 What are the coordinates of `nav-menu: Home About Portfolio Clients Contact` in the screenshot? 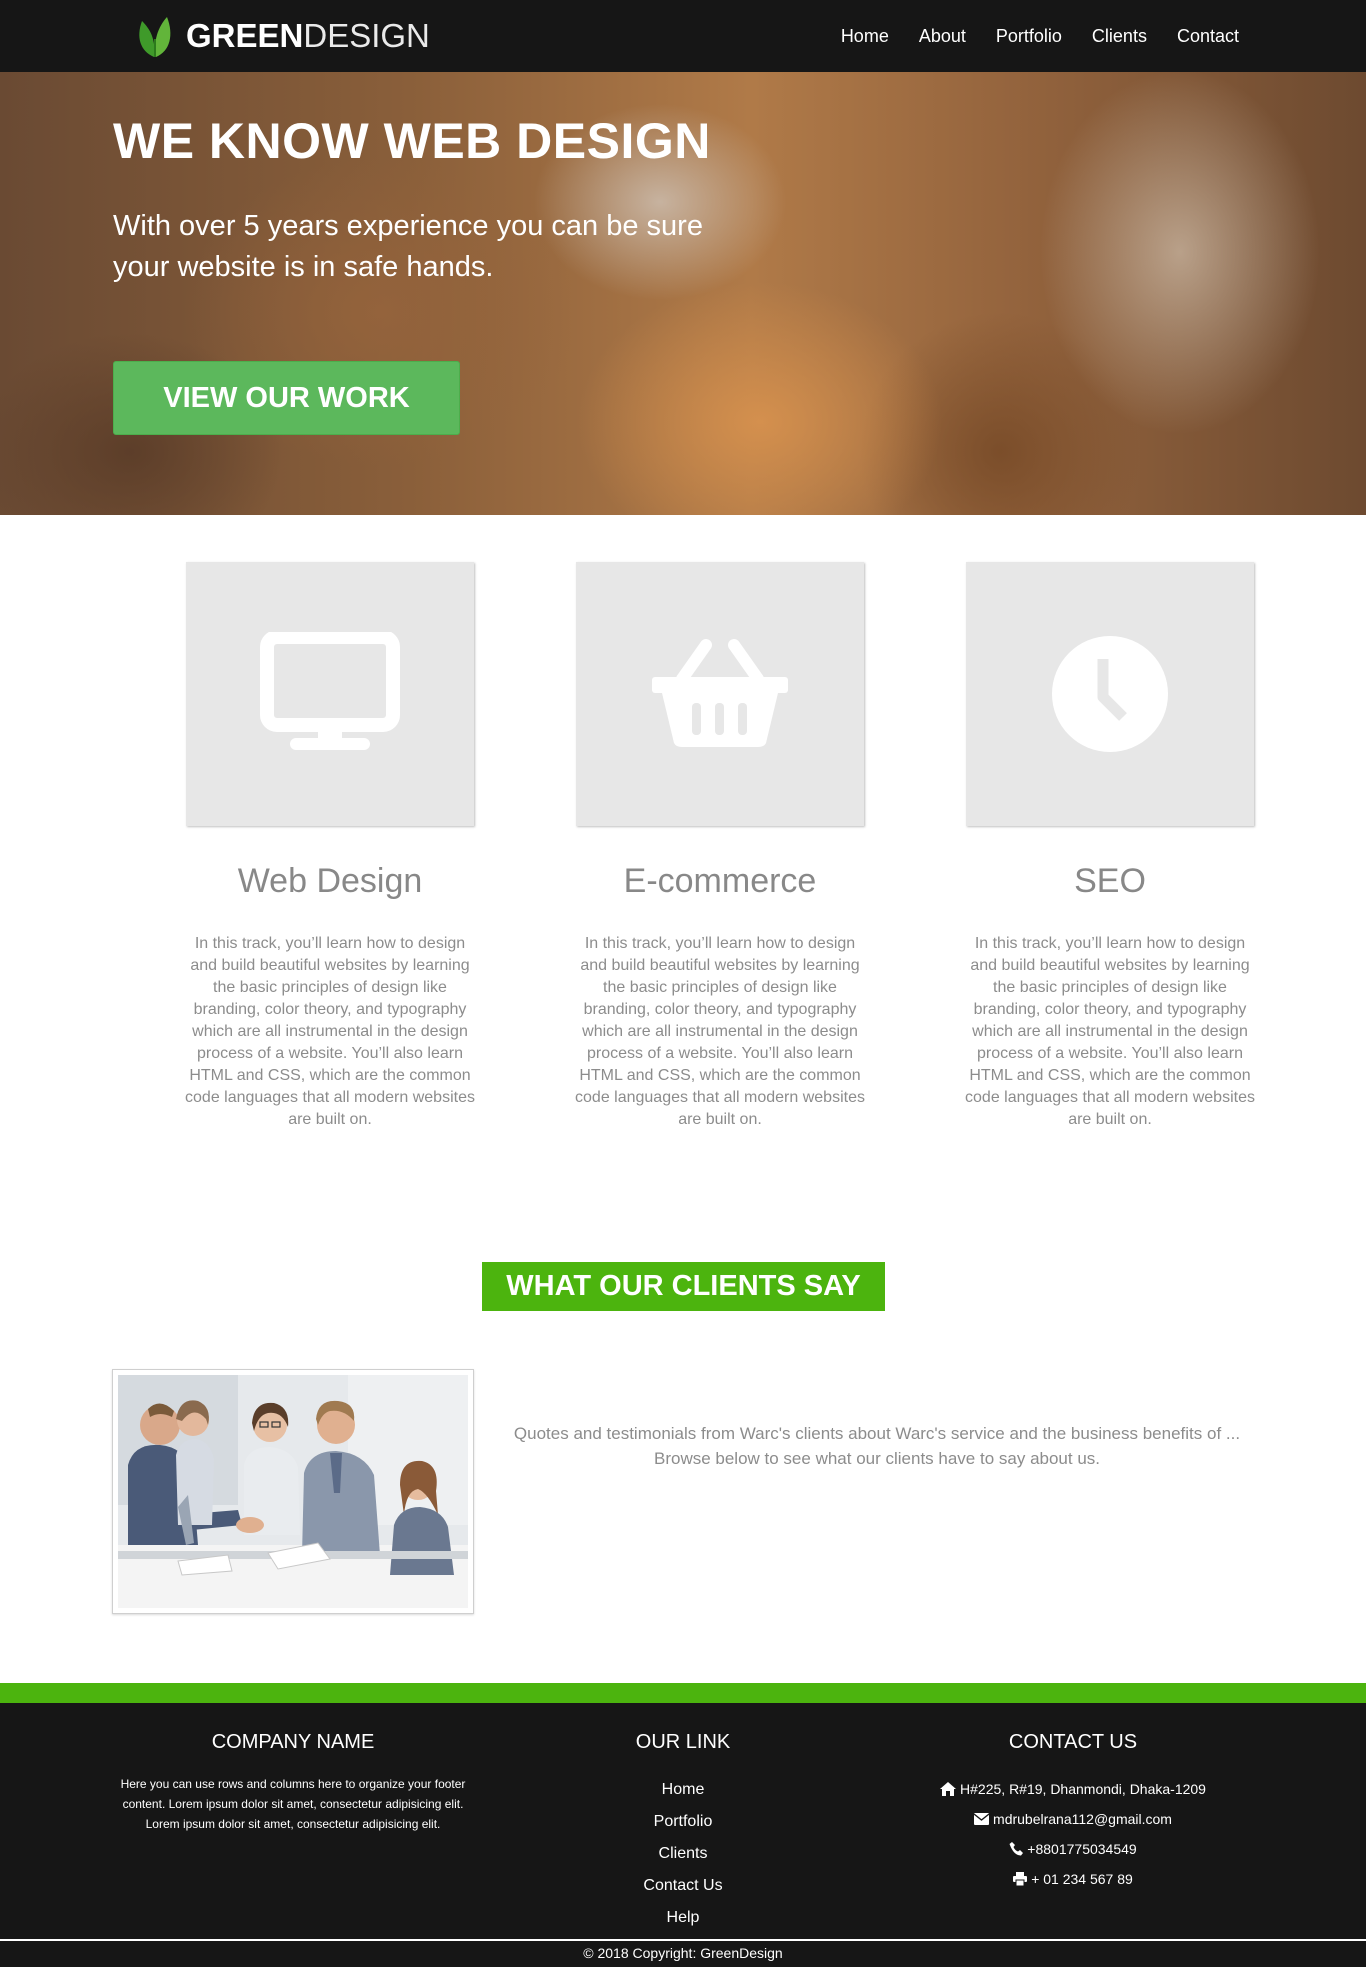 It's located at (1025, 36).